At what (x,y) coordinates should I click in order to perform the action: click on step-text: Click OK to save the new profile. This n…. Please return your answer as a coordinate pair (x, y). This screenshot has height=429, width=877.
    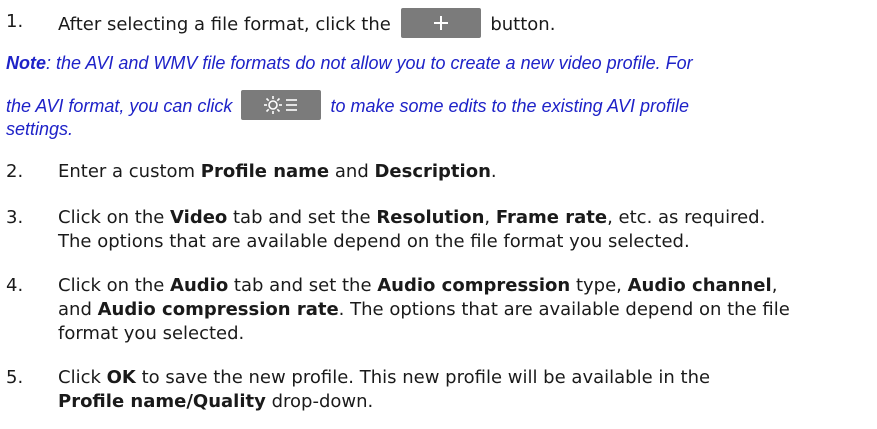
    Looking at the image, I should click on (384, 377).